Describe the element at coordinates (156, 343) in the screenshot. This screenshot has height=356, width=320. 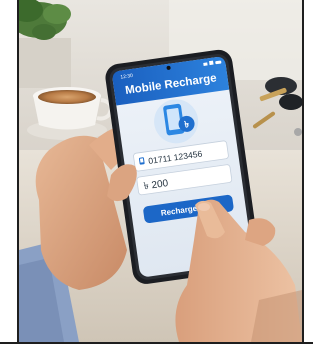
I see `frame-border-bottom` at that location.